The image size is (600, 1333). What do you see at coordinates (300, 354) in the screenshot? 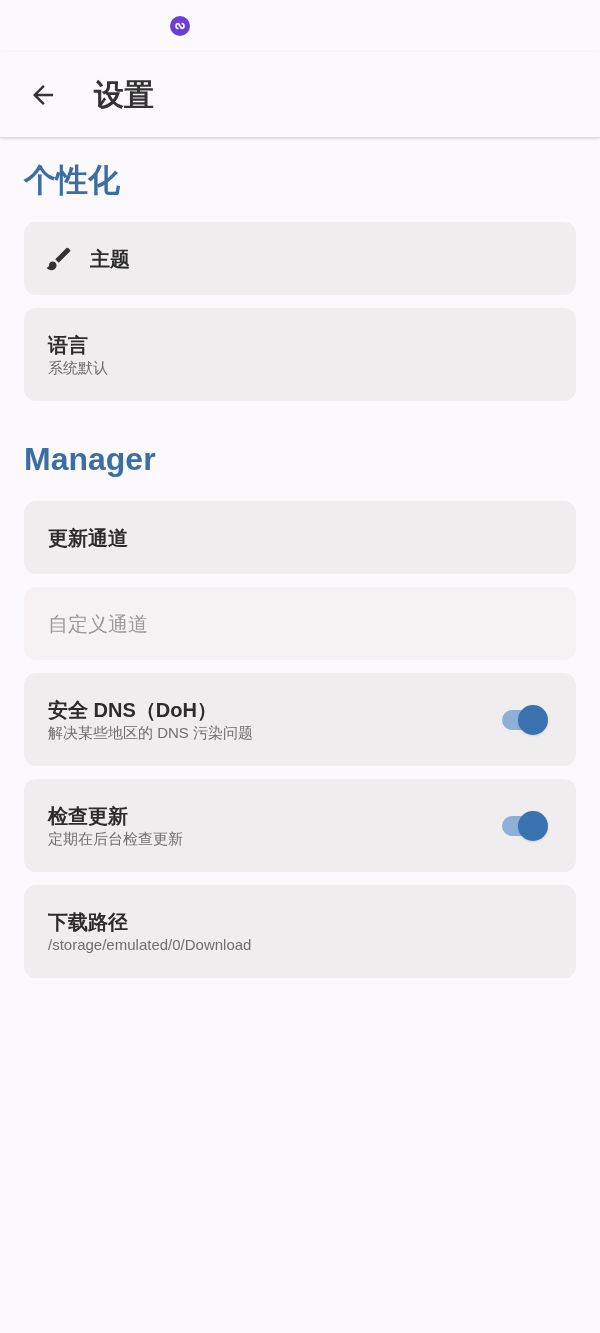
I see `settings-item: 语言 系统默认` at bounding box center [300, 354].